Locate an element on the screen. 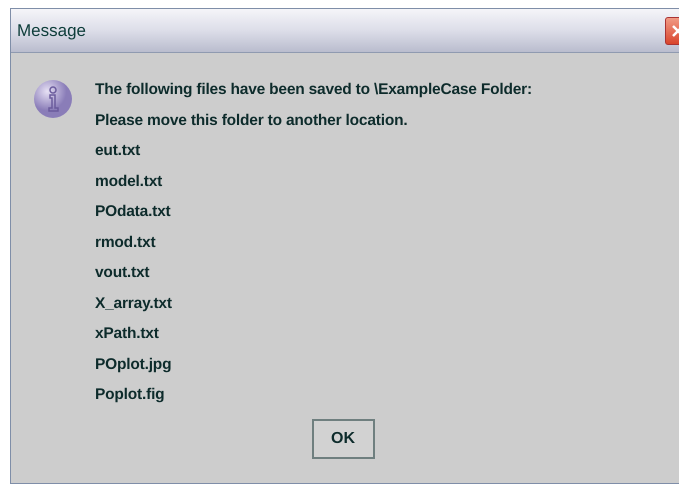  ok-button: OK is located at coordinates (343, 438).